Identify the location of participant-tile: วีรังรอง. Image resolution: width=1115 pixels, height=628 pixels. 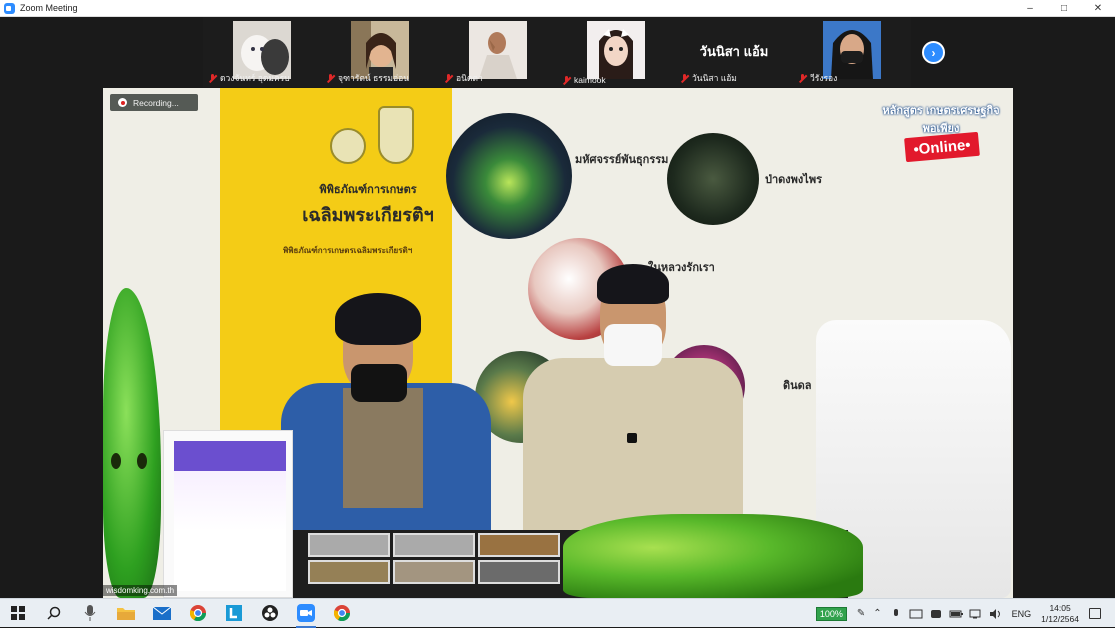
(852, 52).